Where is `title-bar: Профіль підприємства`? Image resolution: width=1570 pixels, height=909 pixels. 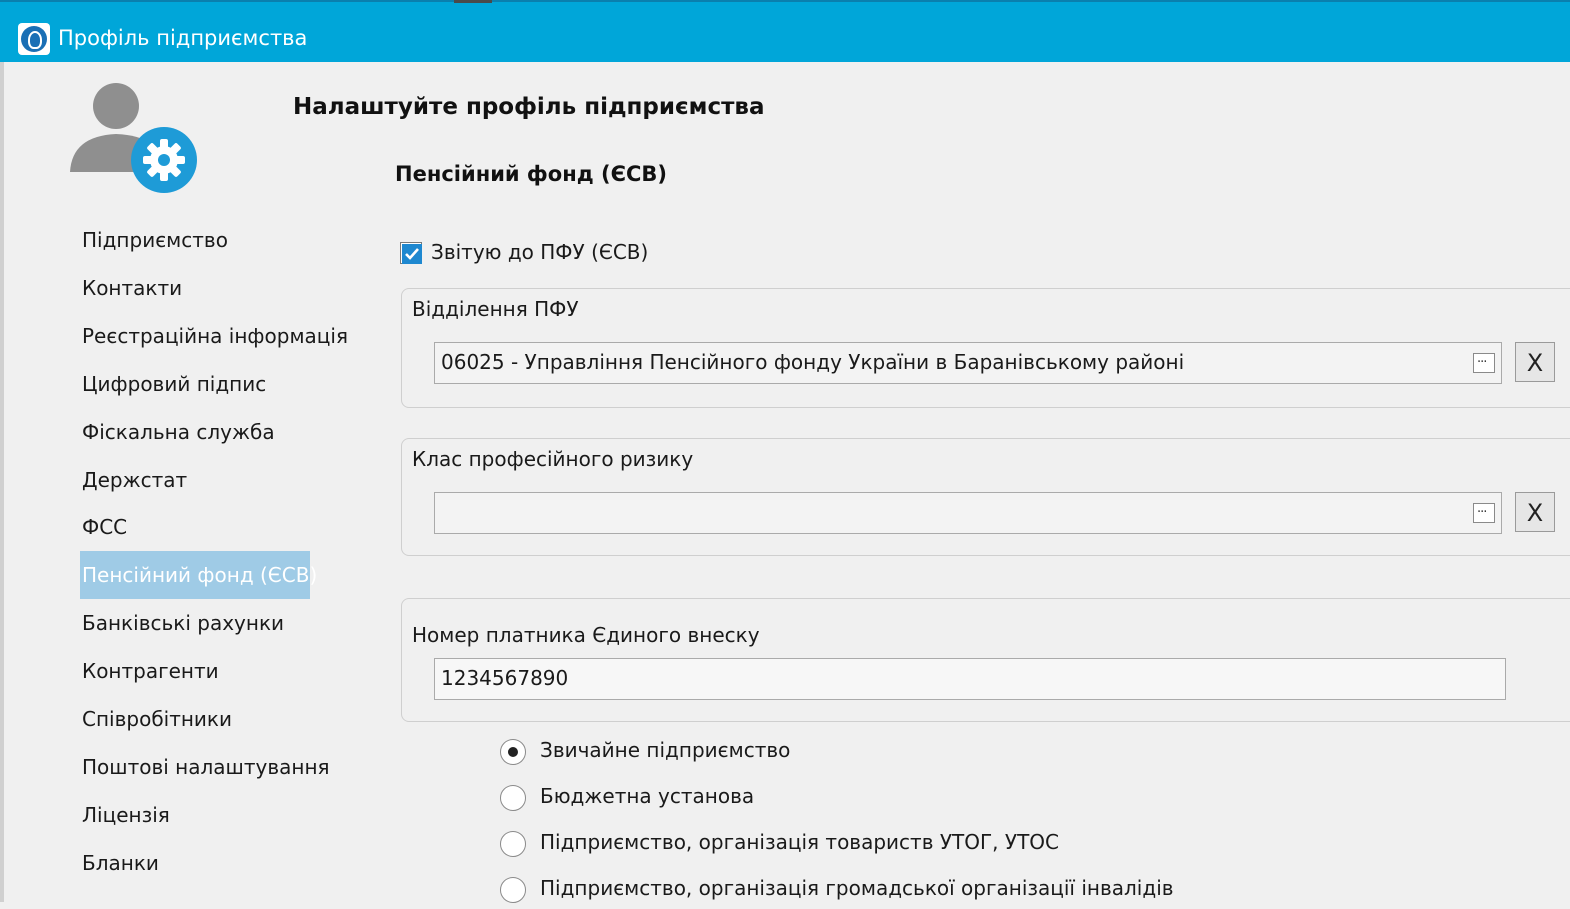
title-bar: Профіль підприємства is located at coordinates (785, 31).